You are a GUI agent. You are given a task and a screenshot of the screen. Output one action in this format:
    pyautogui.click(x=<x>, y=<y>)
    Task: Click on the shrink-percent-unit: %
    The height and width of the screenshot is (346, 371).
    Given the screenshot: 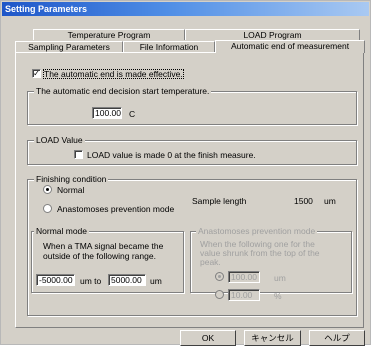 What is the action you would take?
    pyautogui.click(x=278, y=296)
    